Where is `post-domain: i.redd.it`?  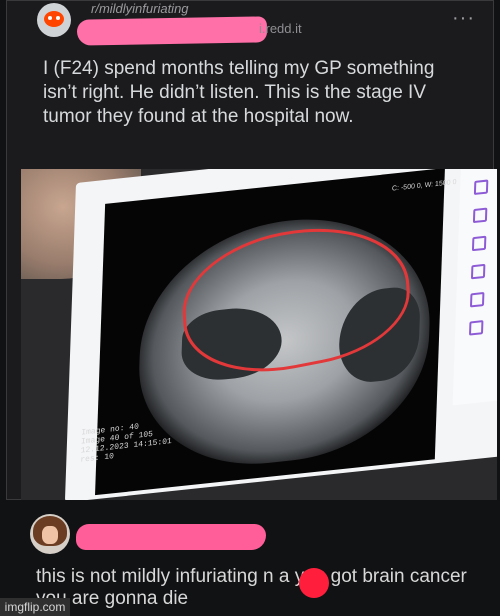 post-domain: i.redd.it is located at coordinates (280, 28).